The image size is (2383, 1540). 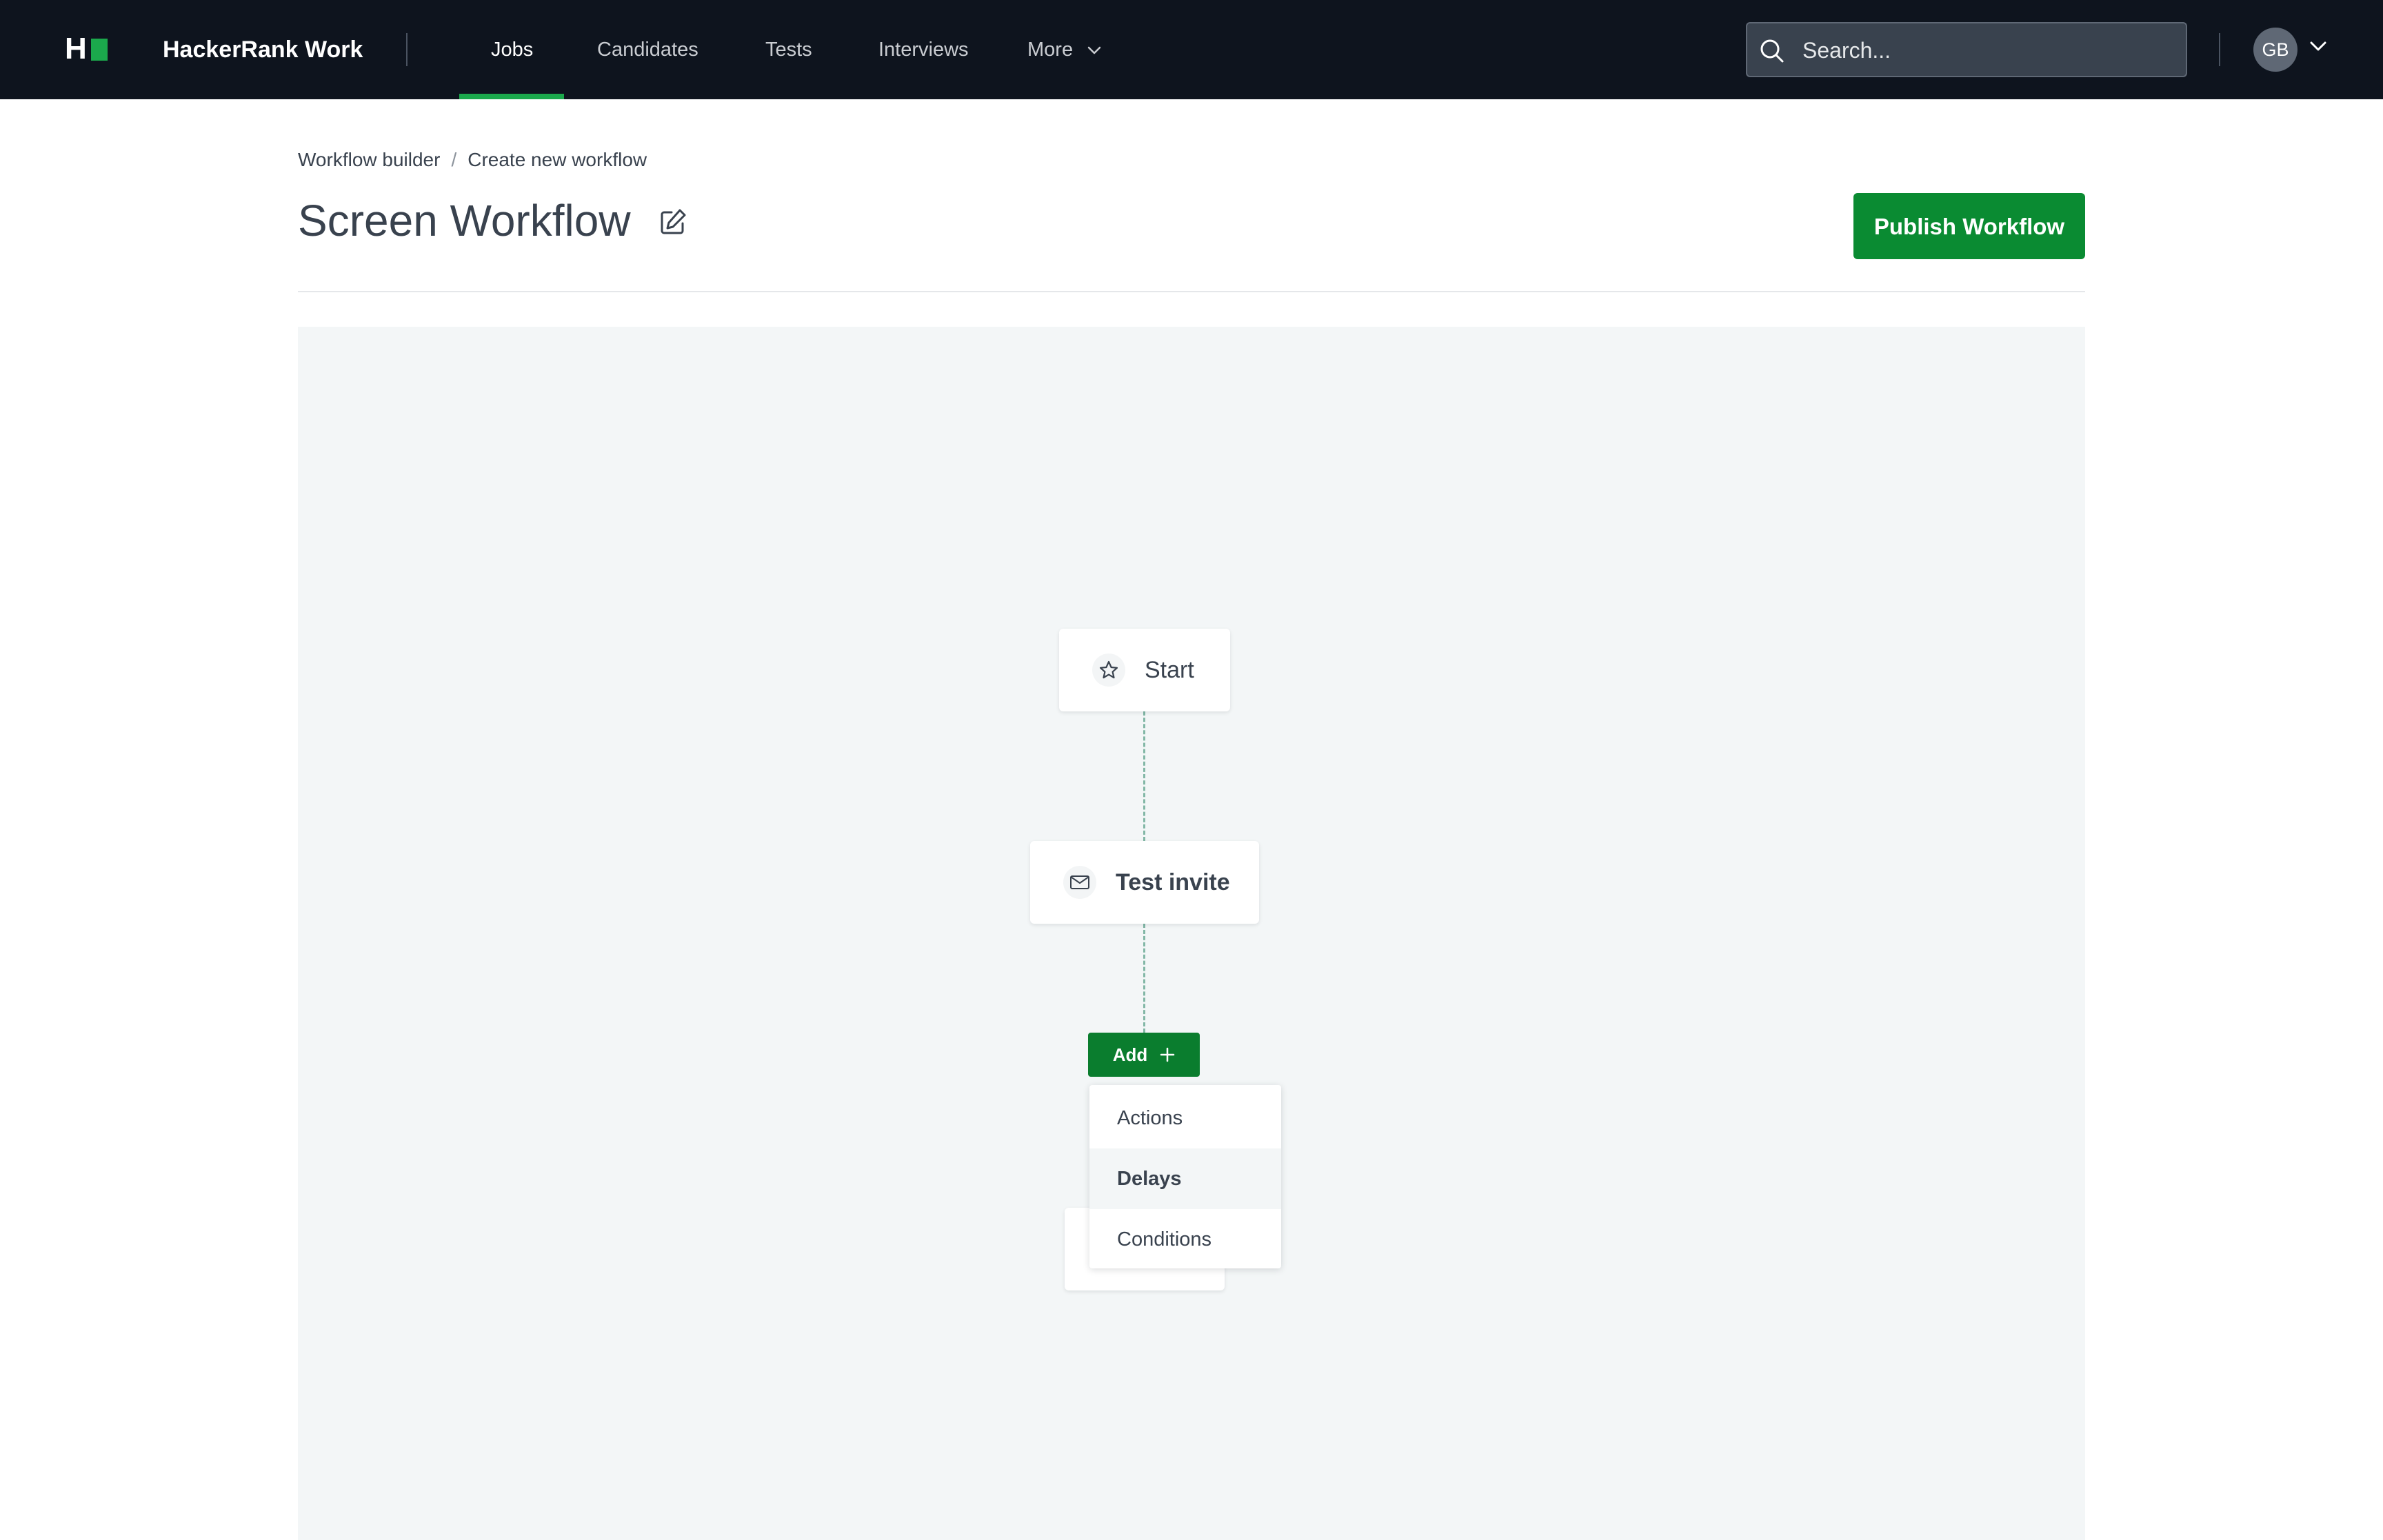 What do you see at coordinates (1108, 671) in the screenshot?
I see `star-icon` at bounding box center [1108, 671].